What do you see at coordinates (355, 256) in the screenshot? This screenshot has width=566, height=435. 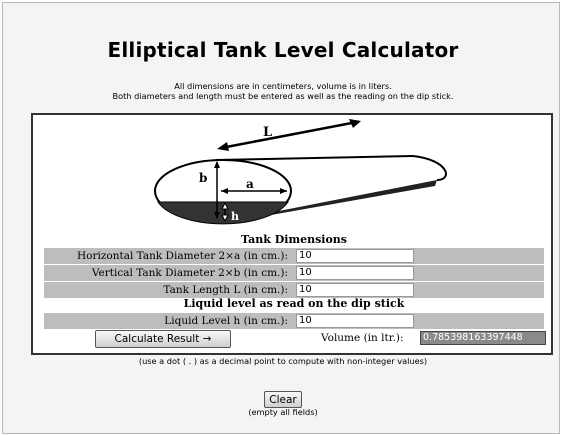 I see `horizontal-diameter-input: 10` at bounding box center [355, 256].